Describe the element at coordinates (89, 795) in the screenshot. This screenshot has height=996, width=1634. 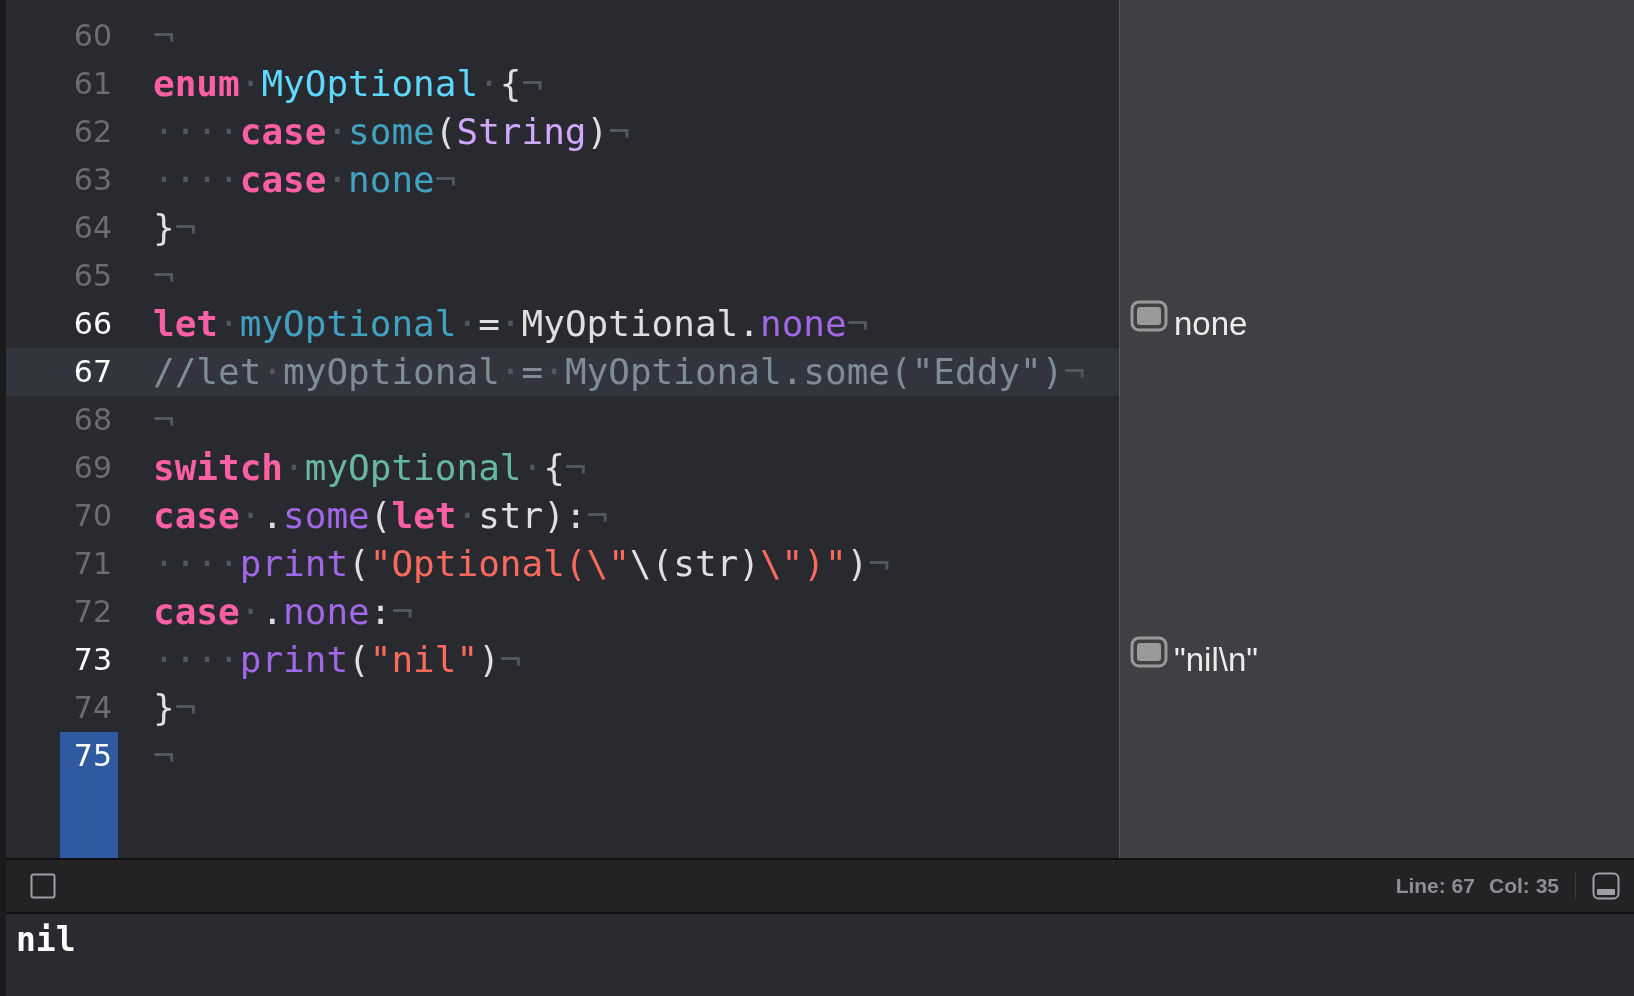
I see `line-number: 75` at that location.